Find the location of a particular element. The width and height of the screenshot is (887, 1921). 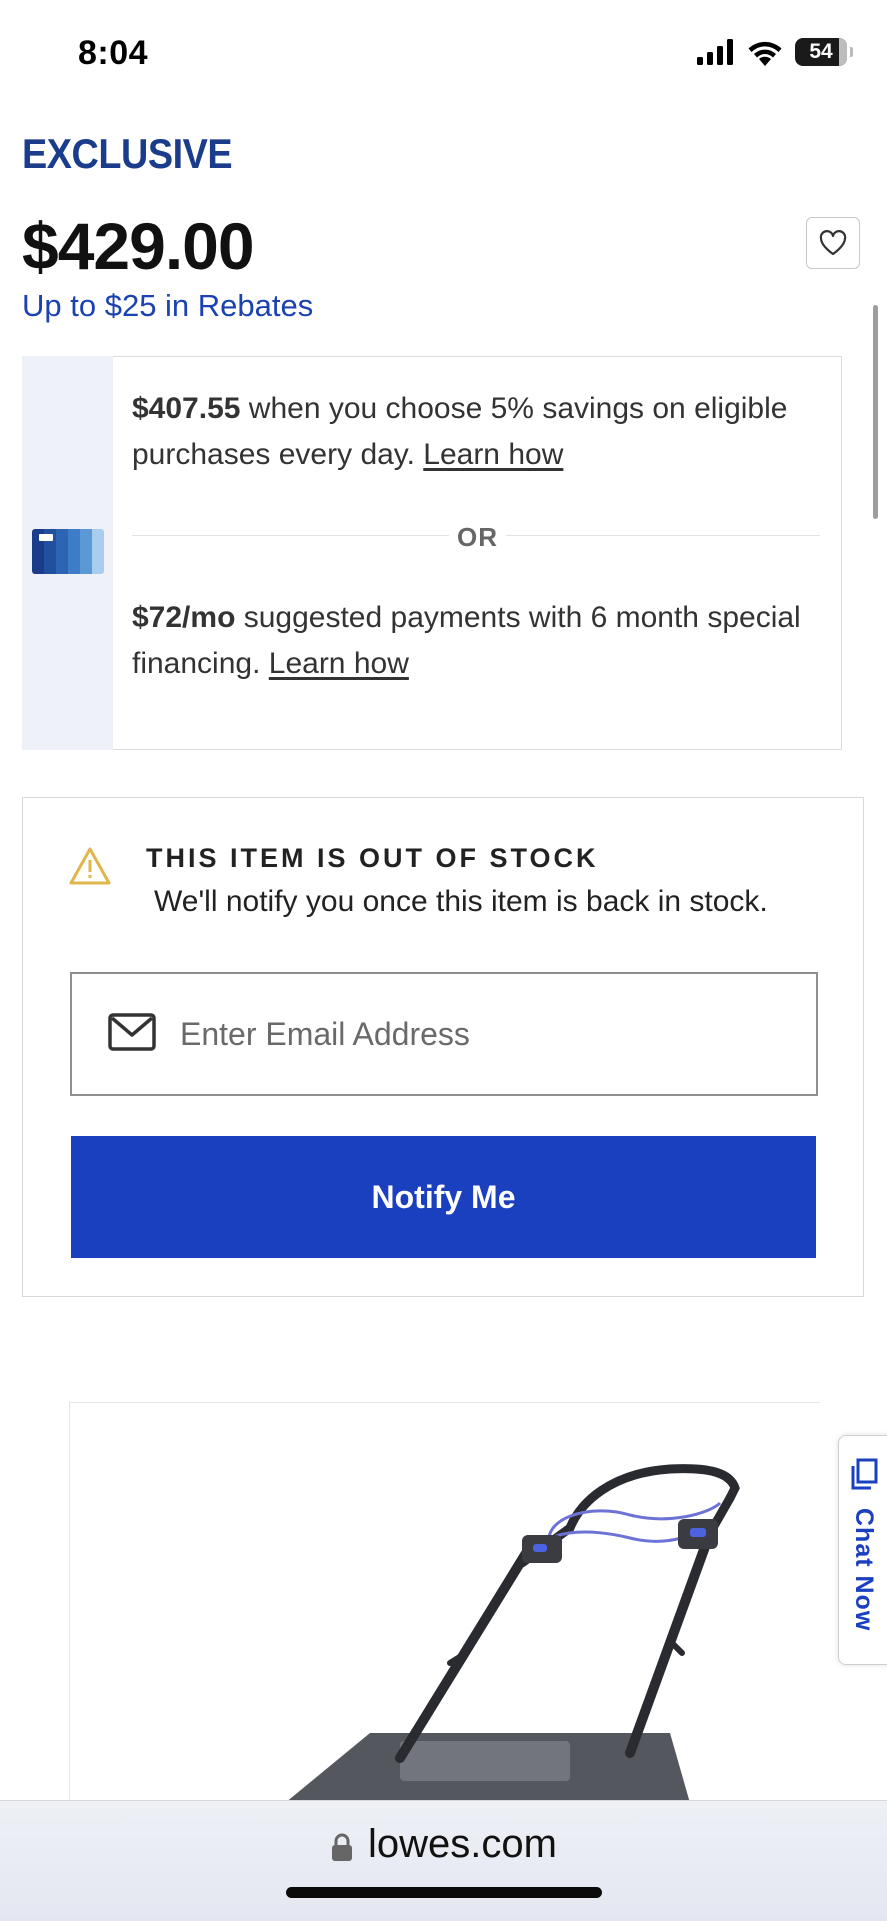

financing-learn-how-link: Learn how is located at coordinates (339, 663).